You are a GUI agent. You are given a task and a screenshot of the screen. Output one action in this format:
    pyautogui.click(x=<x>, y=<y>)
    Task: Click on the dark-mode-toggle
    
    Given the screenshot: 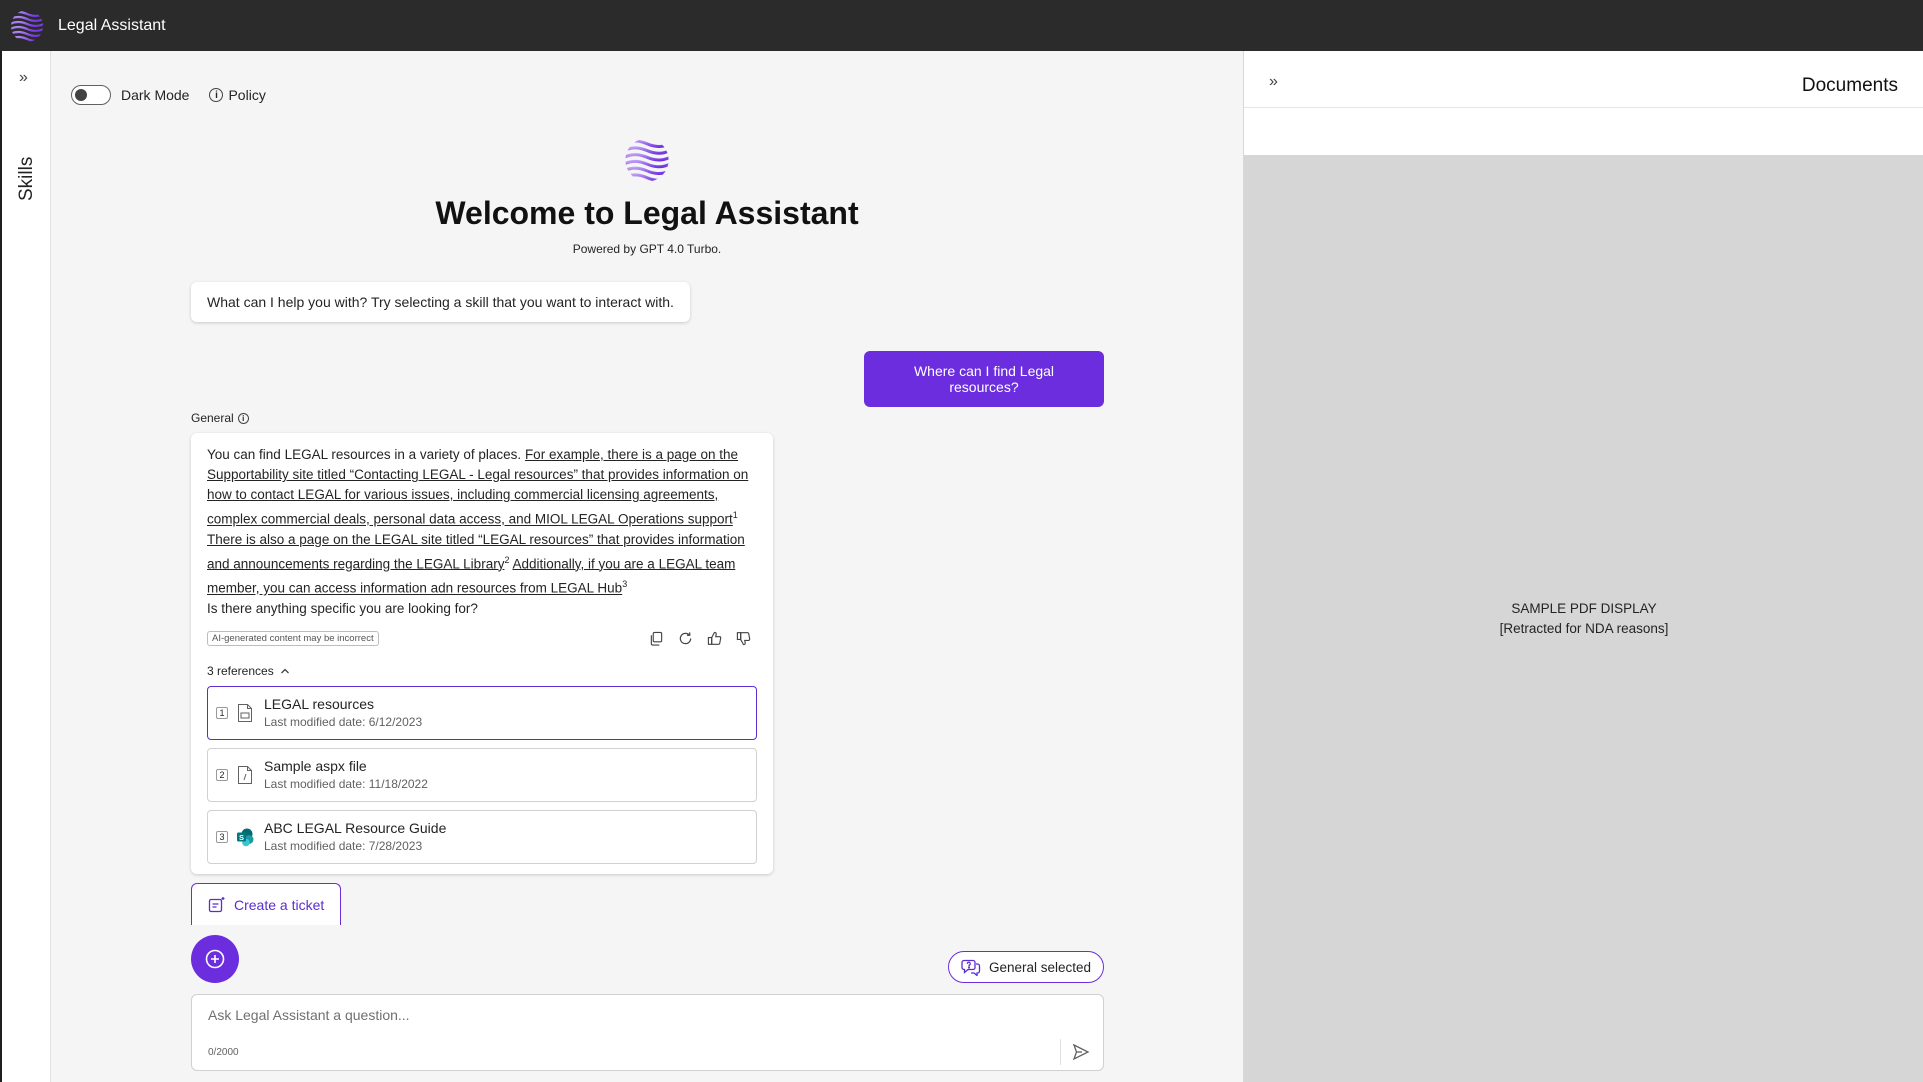 What is the action you would take?
    pyautogui.click(x=91, y=95)
    